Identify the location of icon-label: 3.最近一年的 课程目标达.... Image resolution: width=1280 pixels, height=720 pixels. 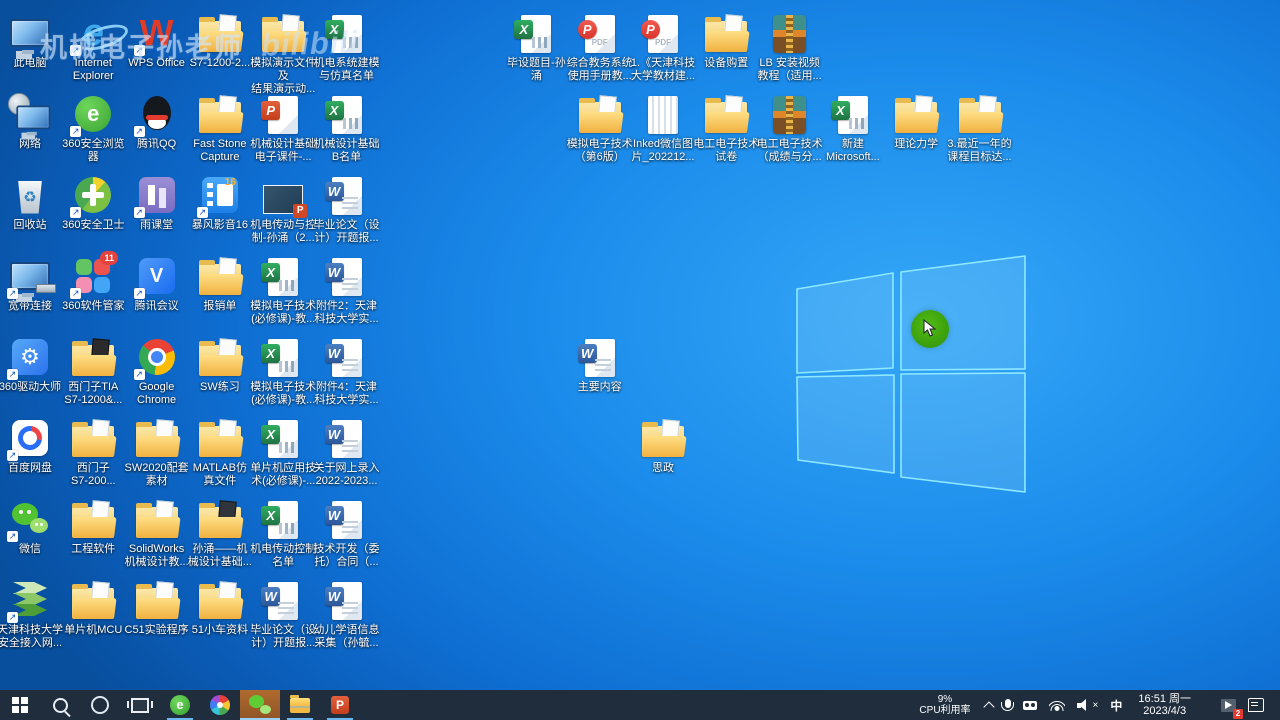
(979, 150).